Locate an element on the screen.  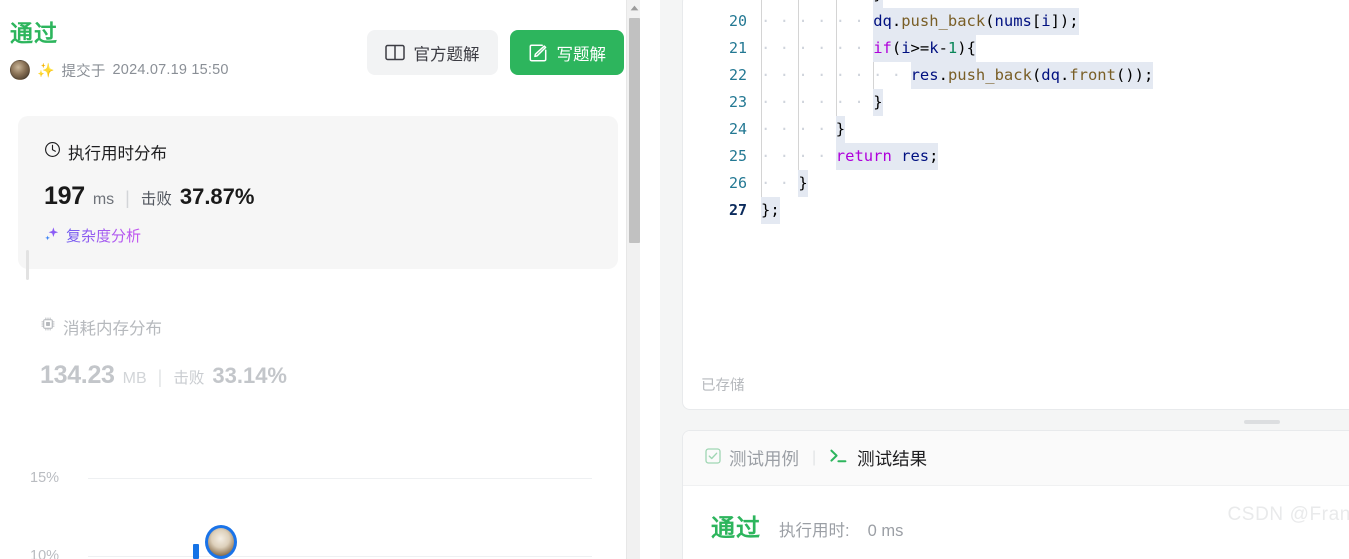
cpu-chip-icon is located at coordinates (48, 326).